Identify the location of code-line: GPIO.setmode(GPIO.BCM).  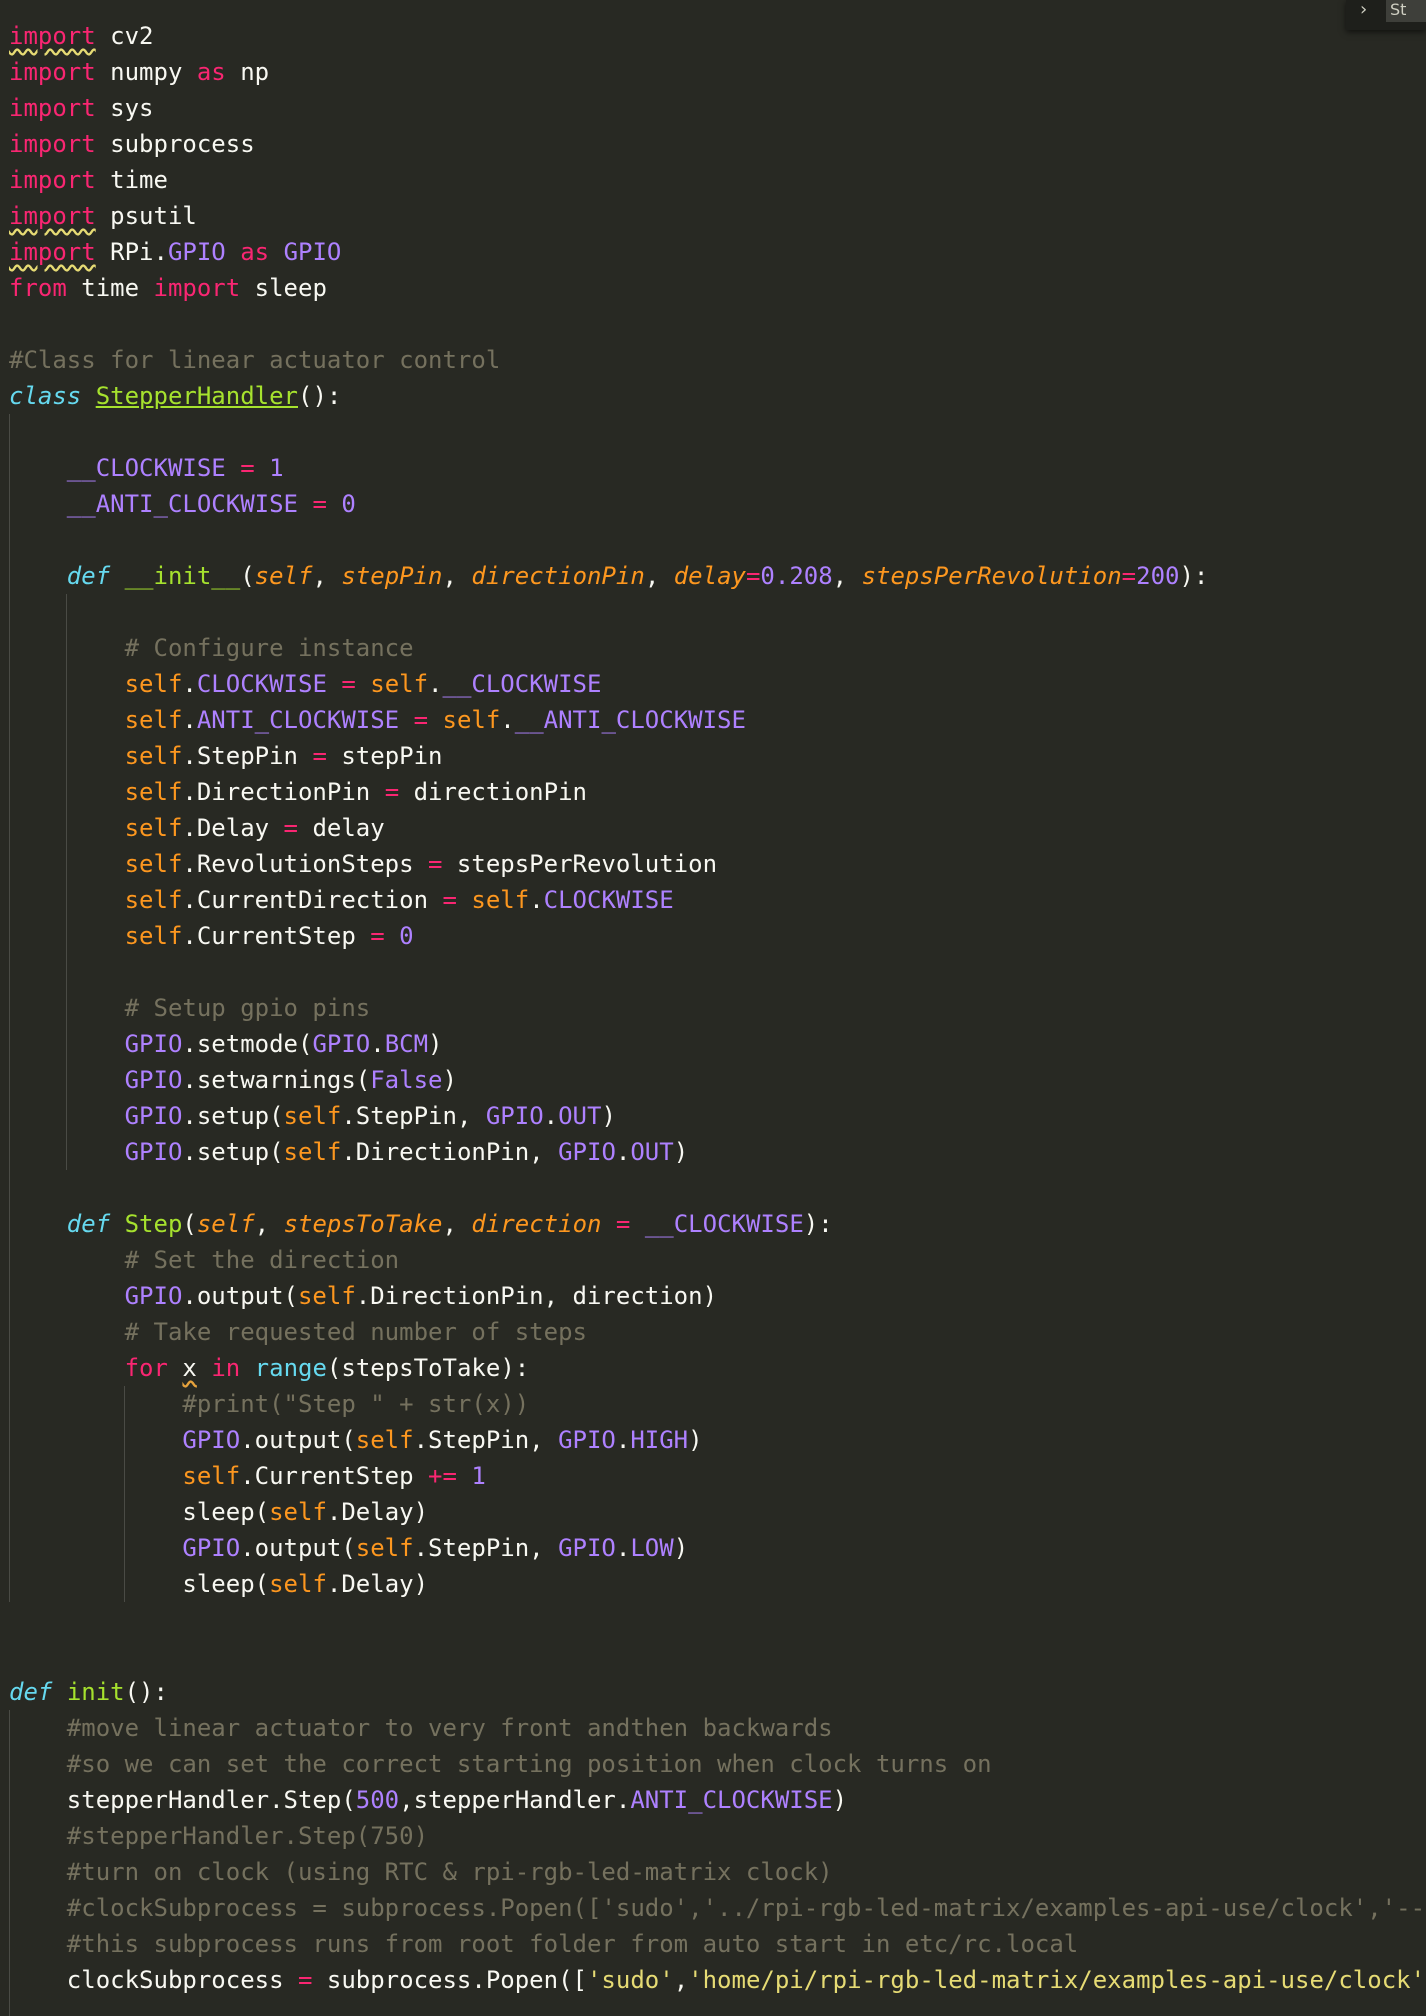
(226, 1044).